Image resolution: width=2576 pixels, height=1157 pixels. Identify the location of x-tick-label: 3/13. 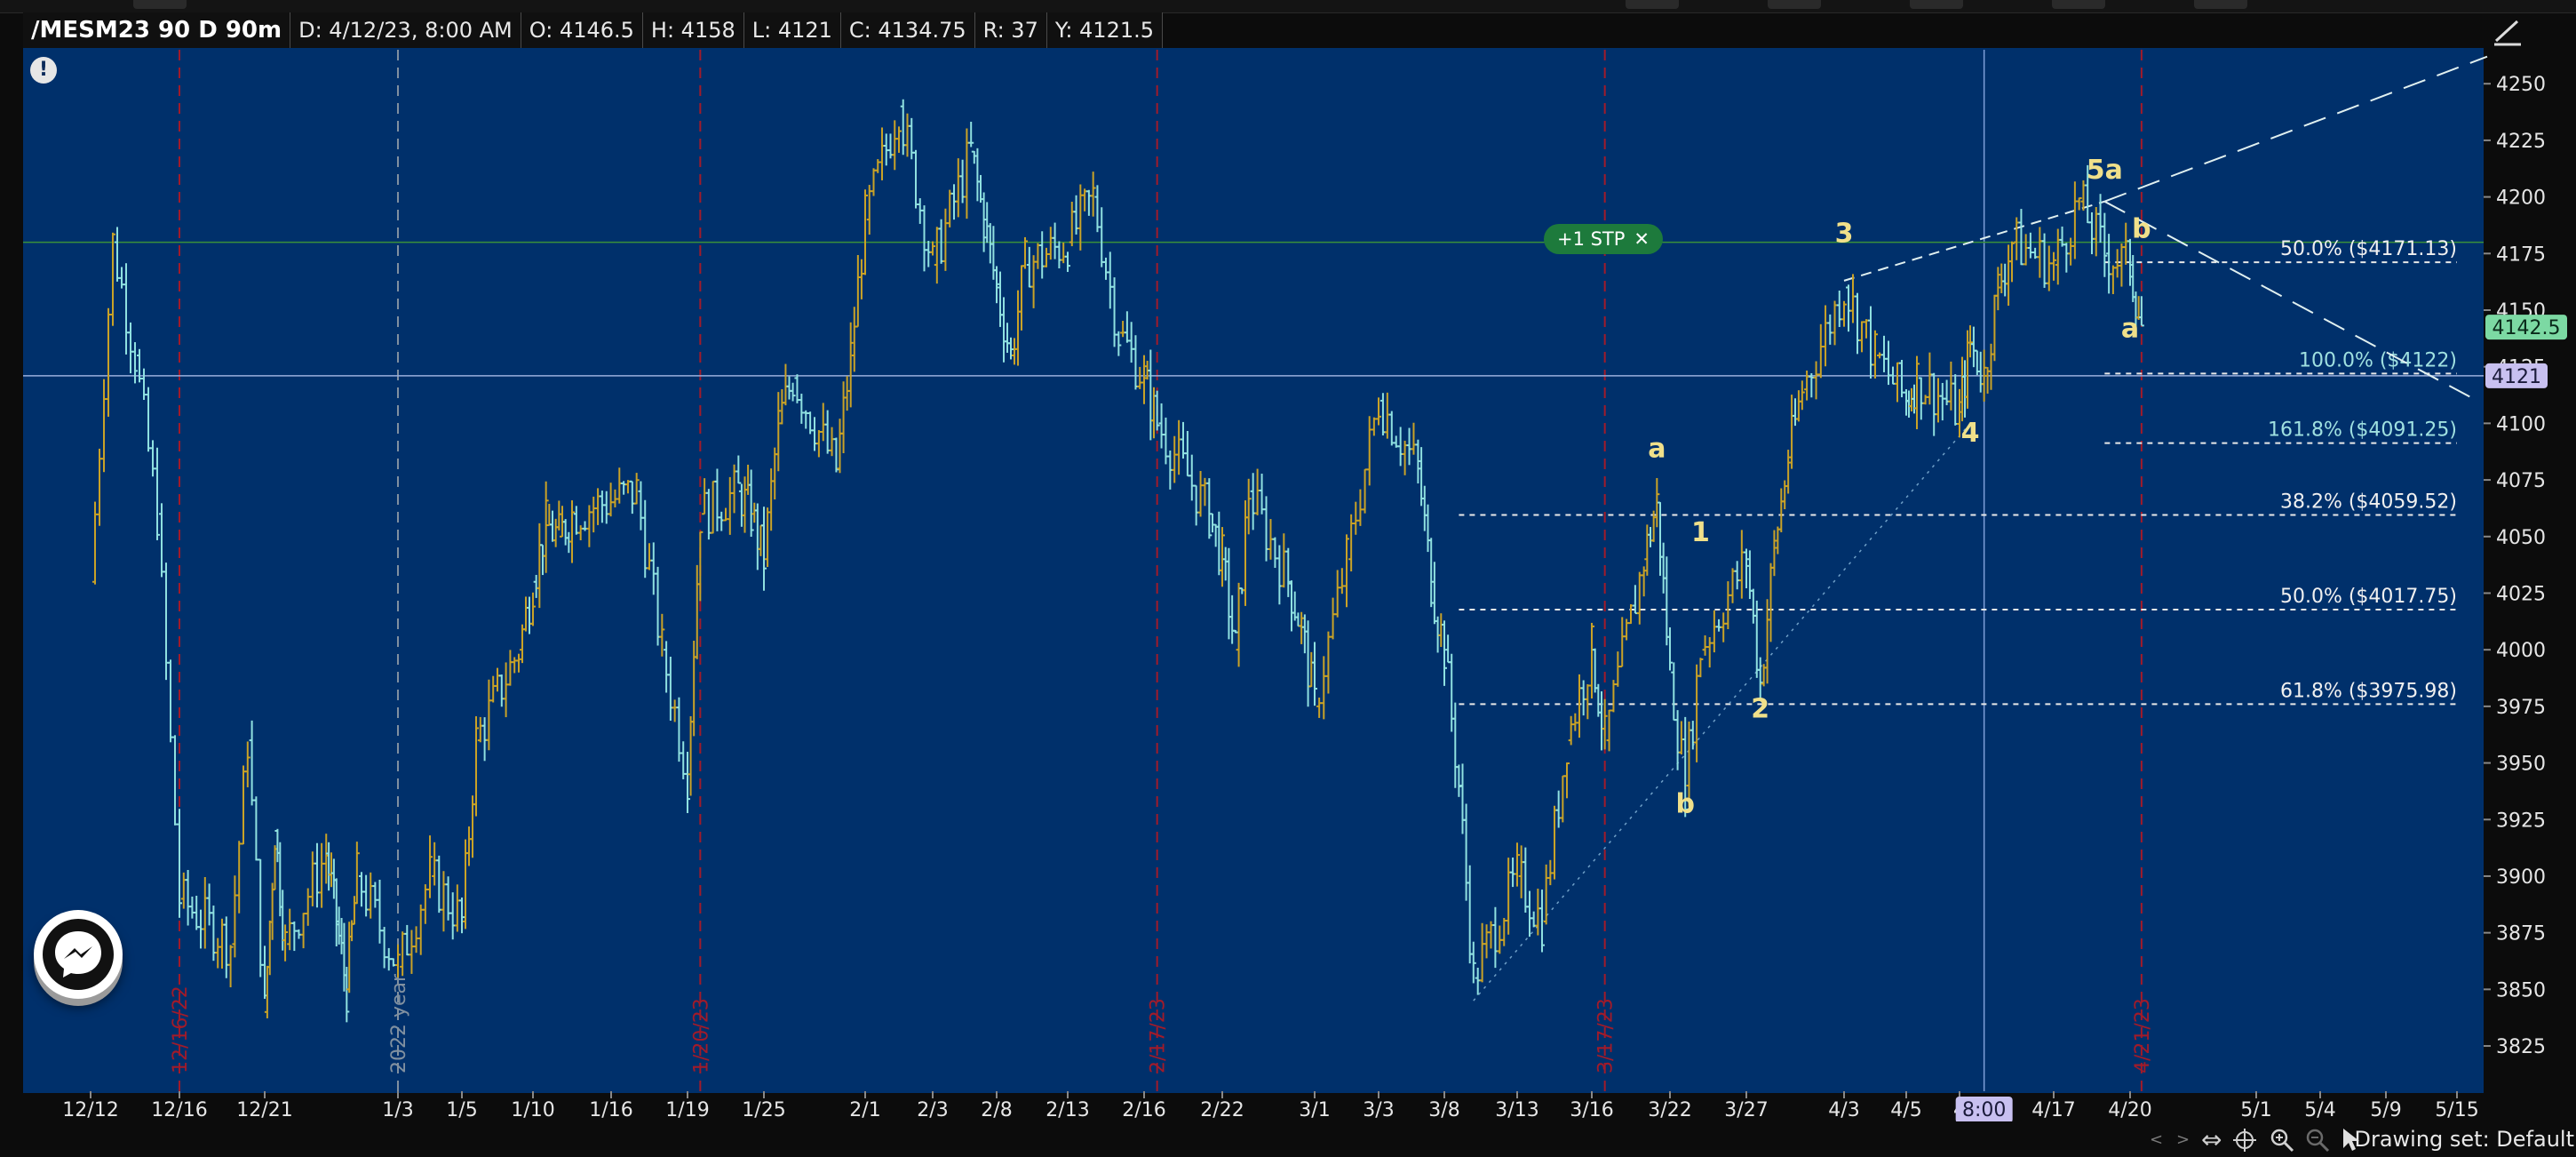
(1516, 1110).